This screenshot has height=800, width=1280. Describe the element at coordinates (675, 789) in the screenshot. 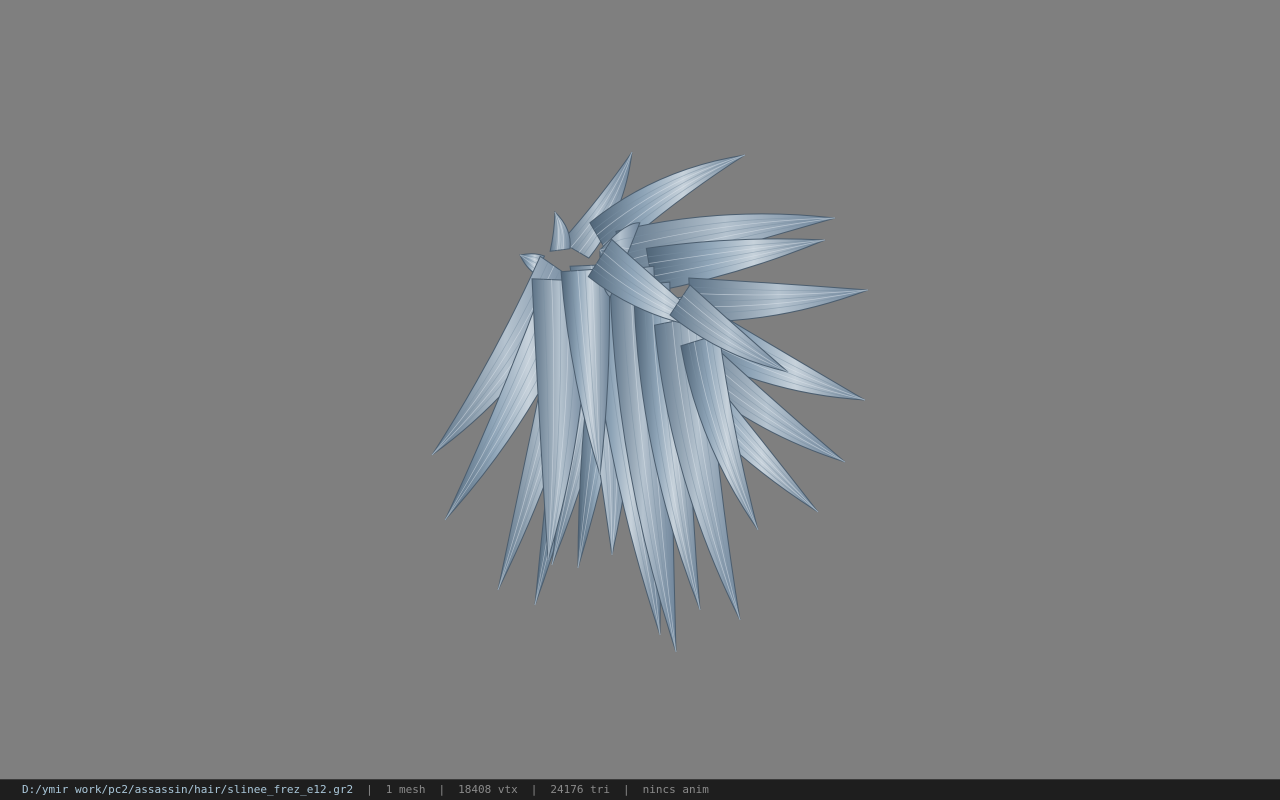

I see `animation-status-label: nincs anim` at that location.